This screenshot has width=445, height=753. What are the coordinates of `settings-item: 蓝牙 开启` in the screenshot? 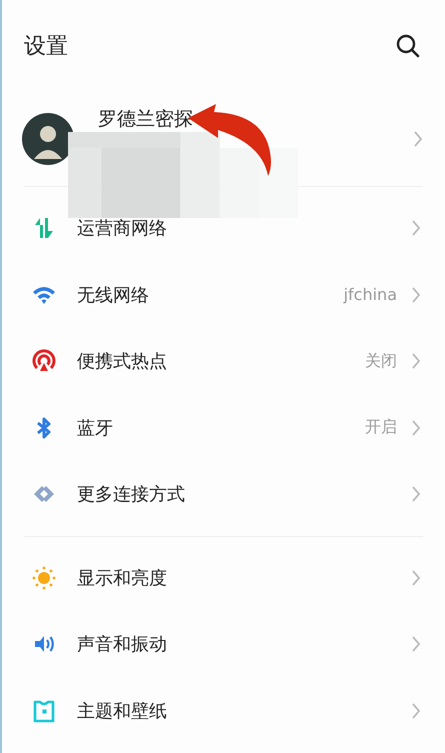 It's located at (223, 427).